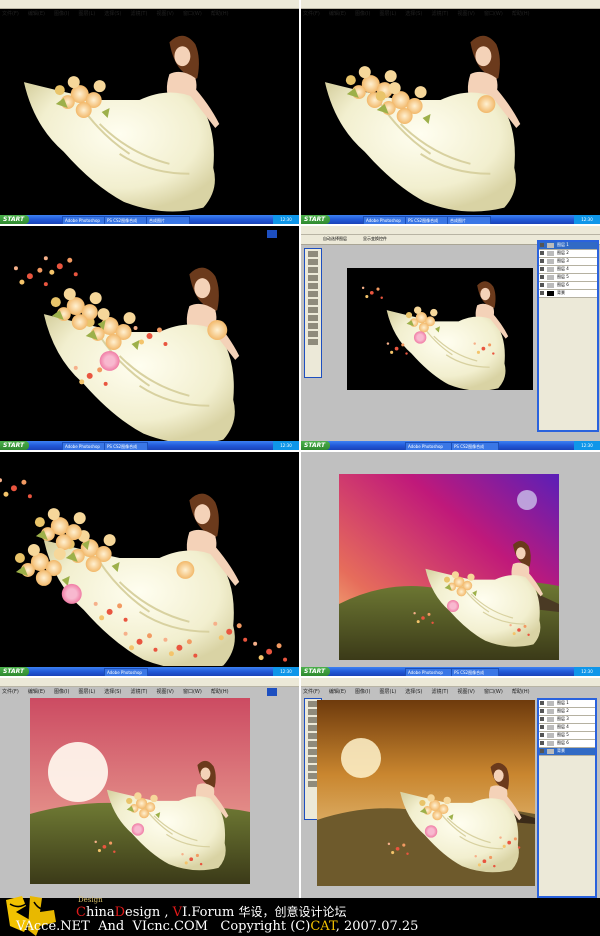  Describe the element at coordinates (323, 926) in the screenshot. I see `credit-author: CAT` at that location.